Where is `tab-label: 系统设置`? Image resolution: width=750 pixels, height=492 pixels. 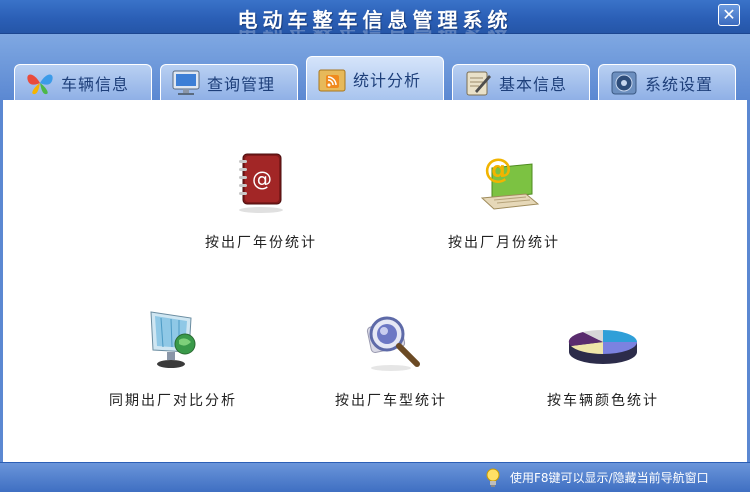 tab-label: 系统设置 is located at coordinates (679, 84).